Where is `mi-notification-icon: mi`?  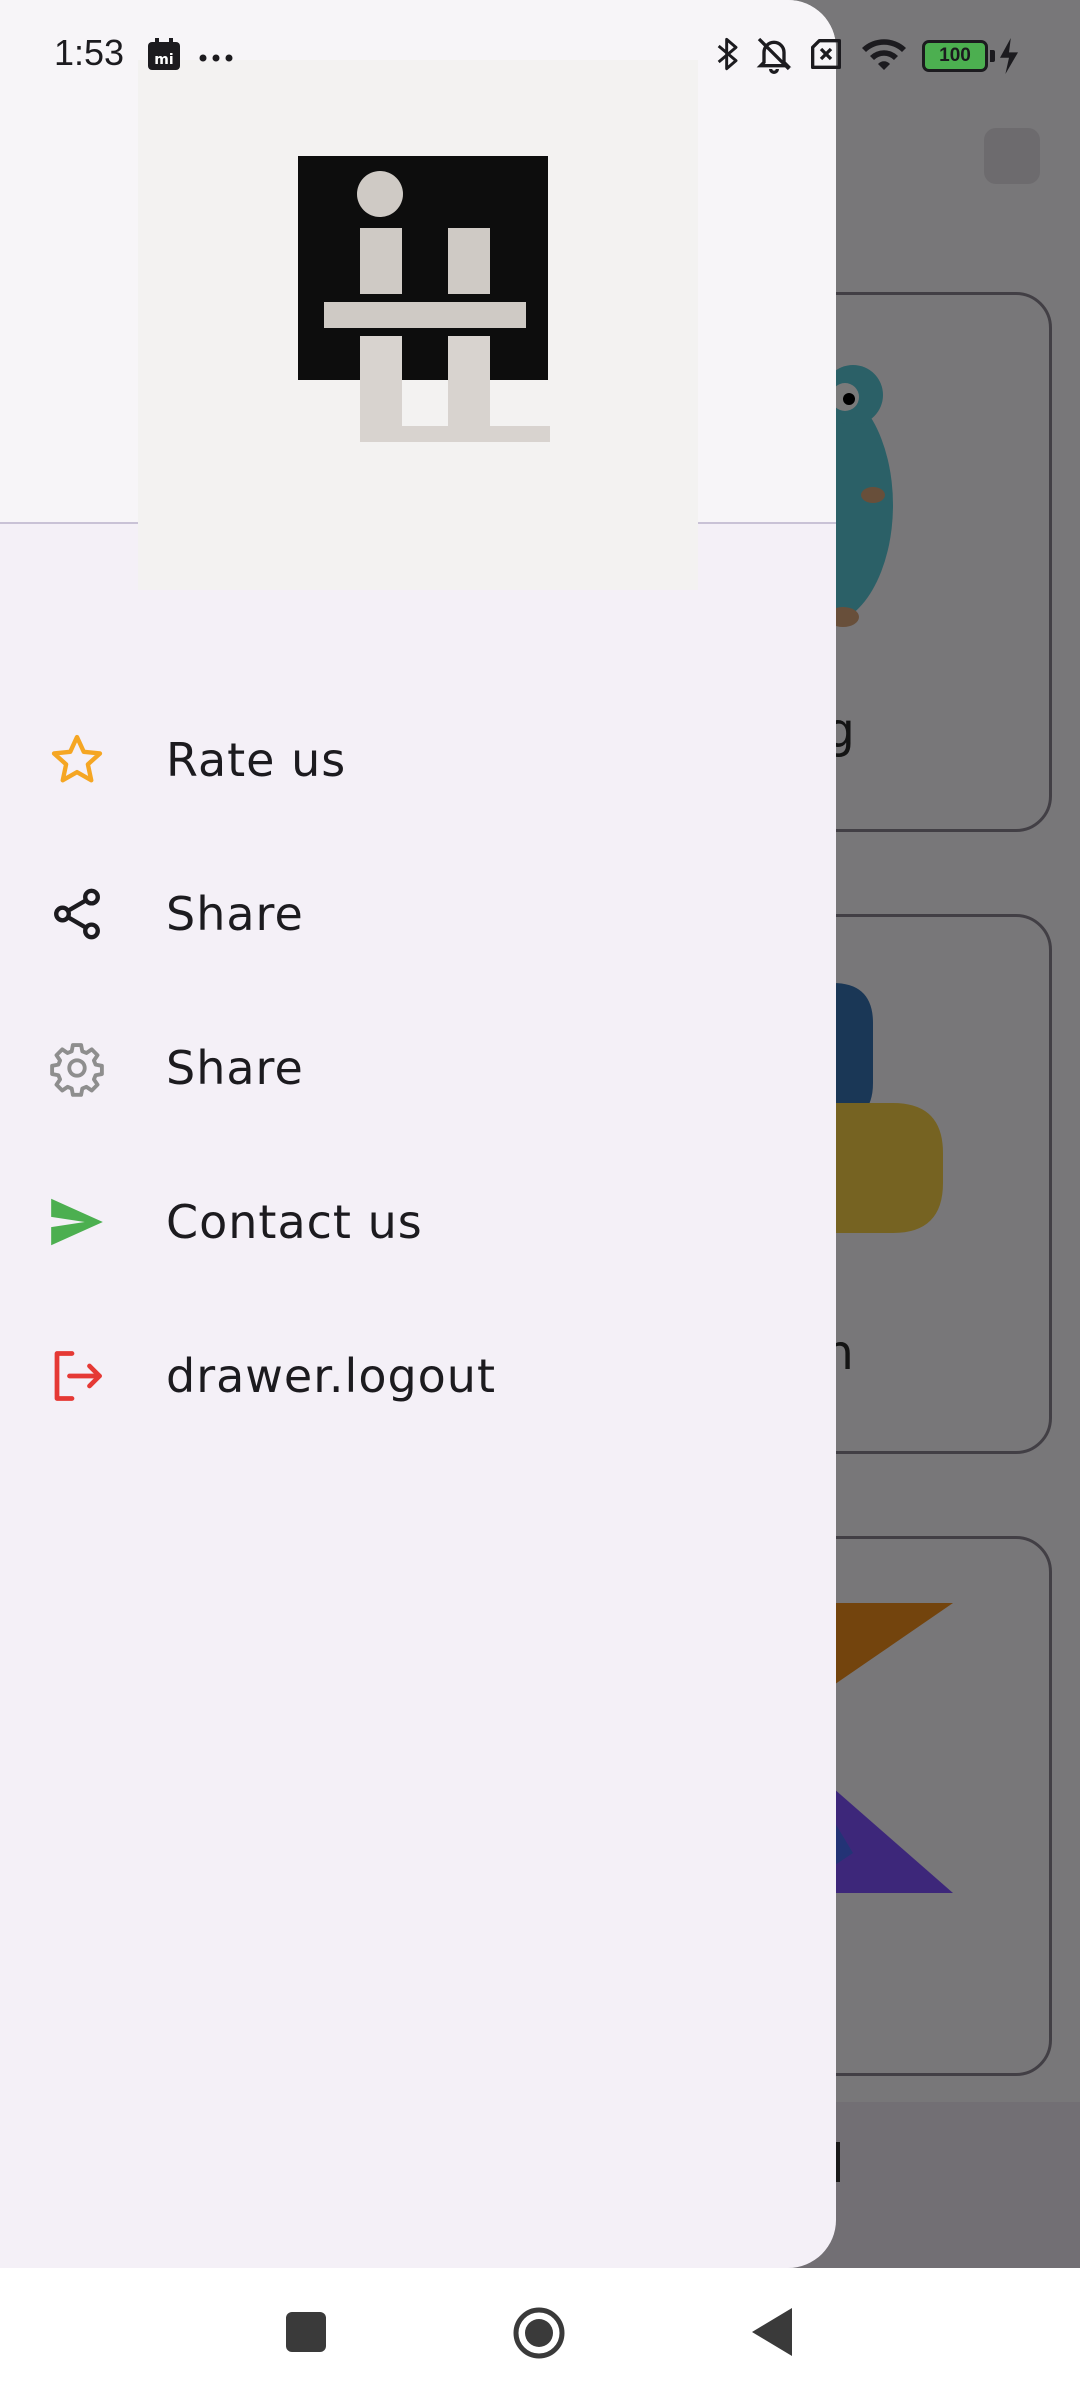 mi-notification-icon: mi is located at coordinates (164, 57).